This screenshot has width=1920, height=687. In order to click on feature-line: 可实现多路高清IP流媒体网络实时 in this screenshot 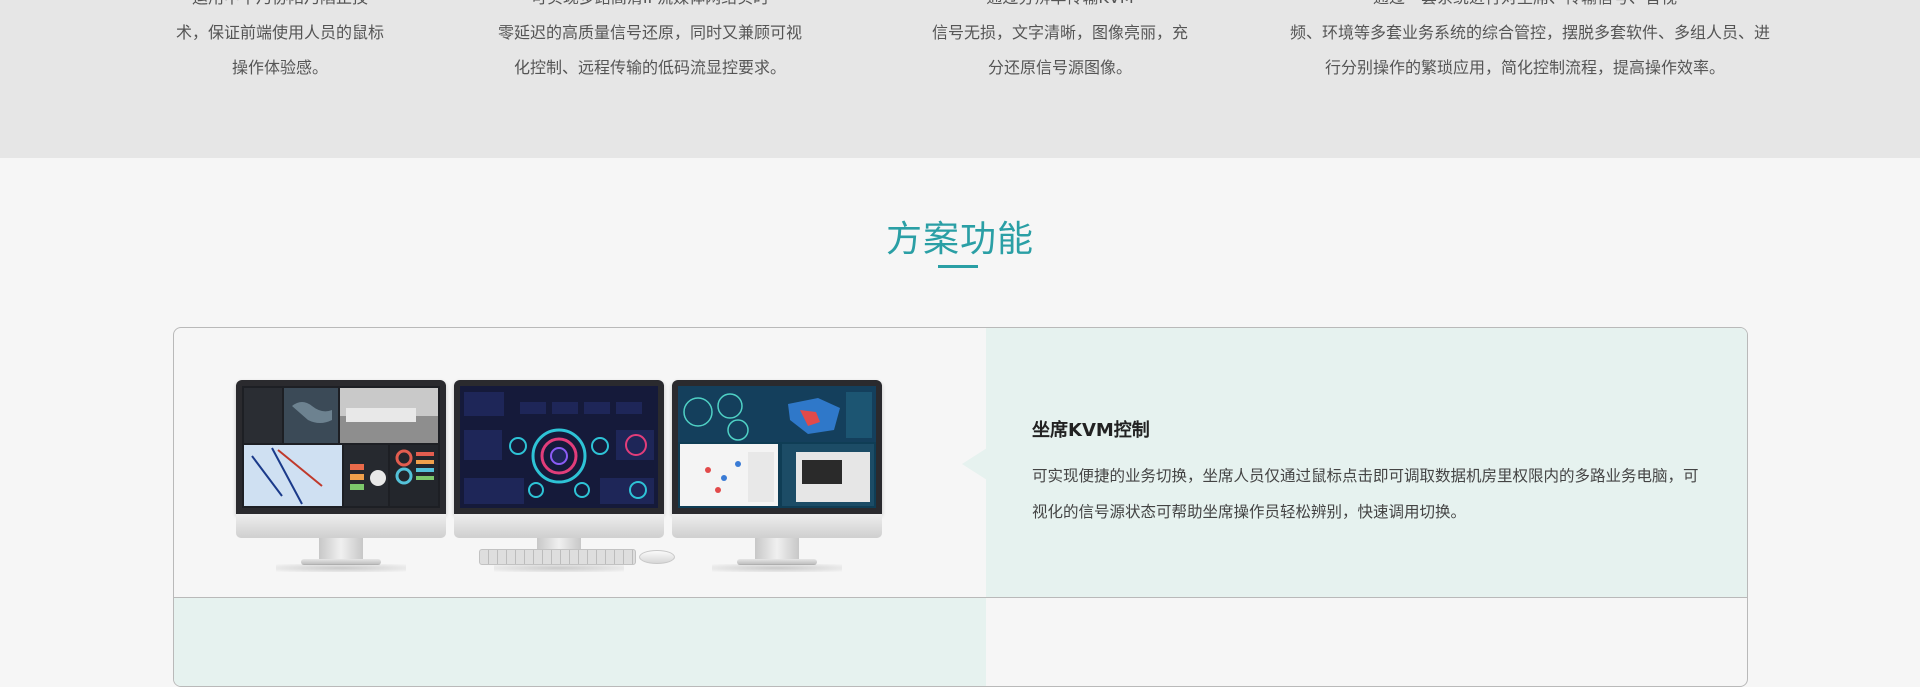, I will do `click(650, 7)`.